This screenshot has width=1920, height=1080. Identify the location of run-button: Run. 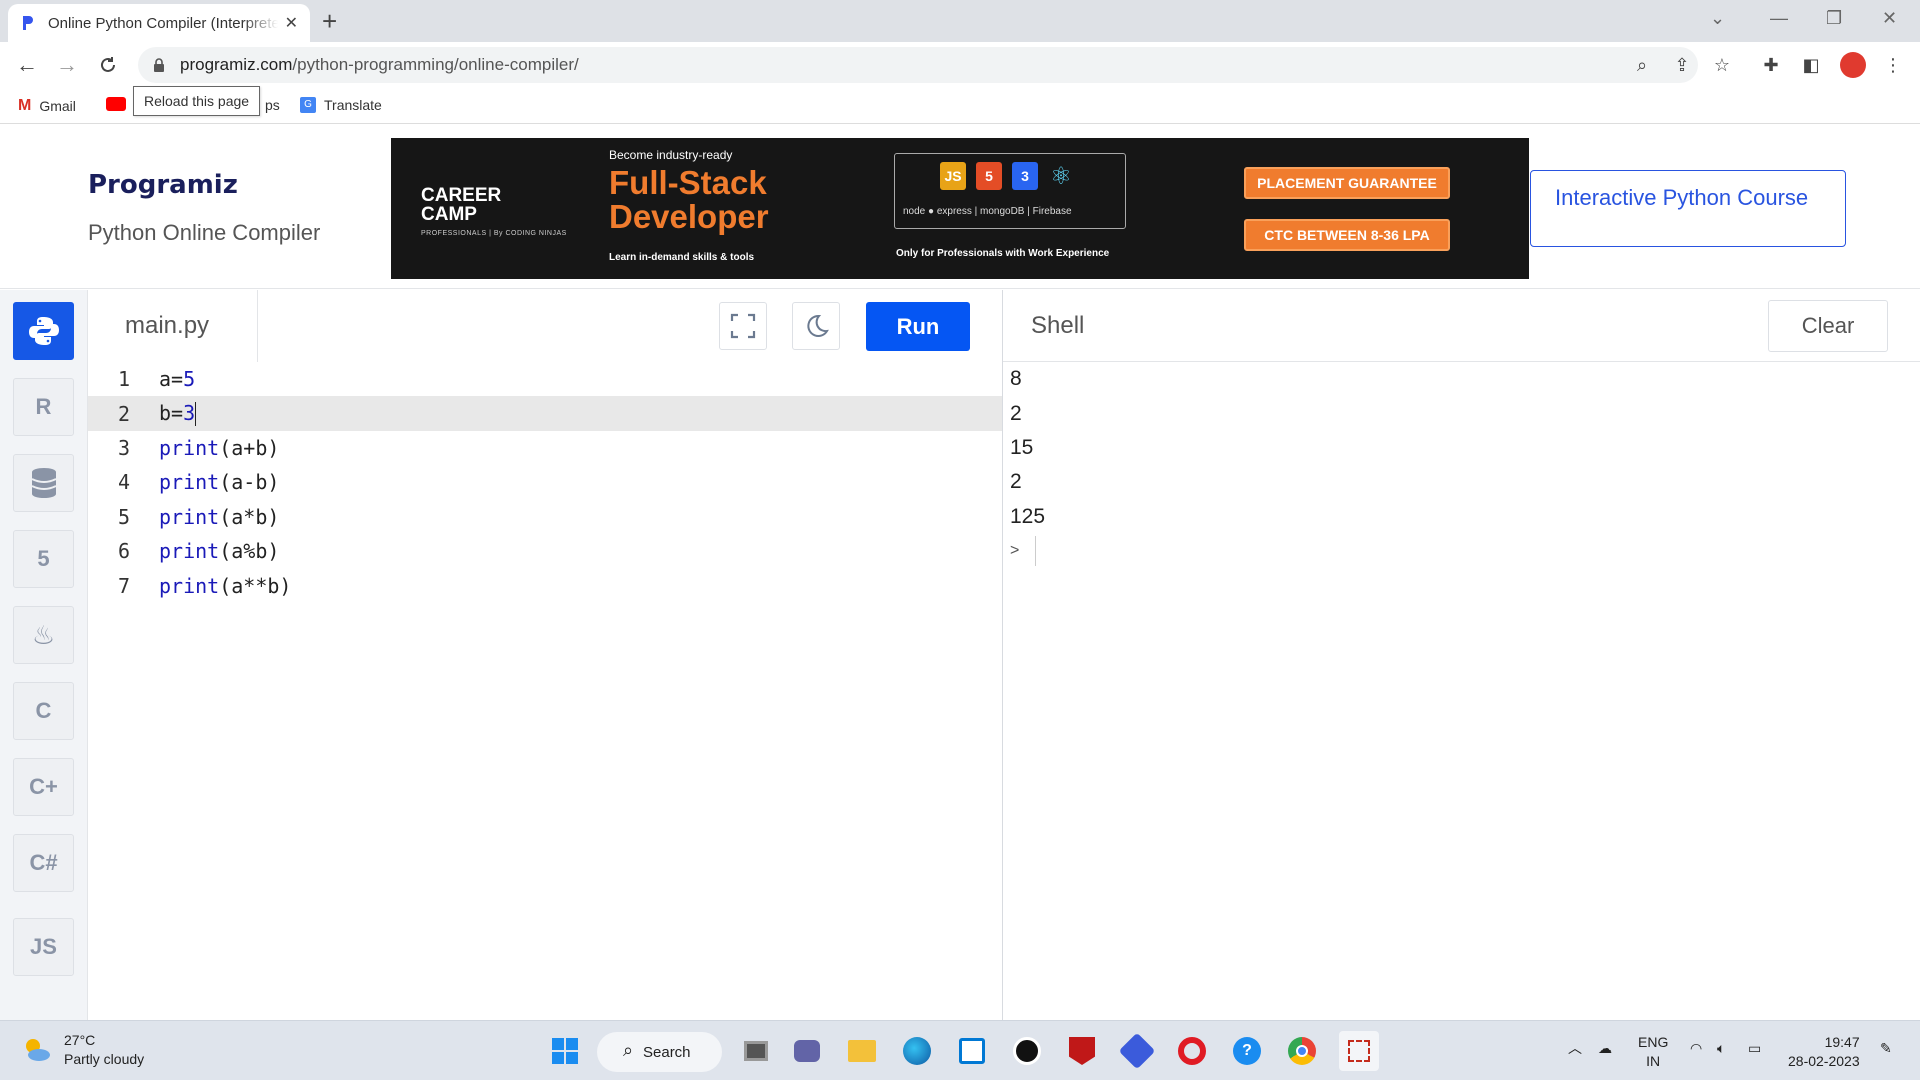
(918, 326).